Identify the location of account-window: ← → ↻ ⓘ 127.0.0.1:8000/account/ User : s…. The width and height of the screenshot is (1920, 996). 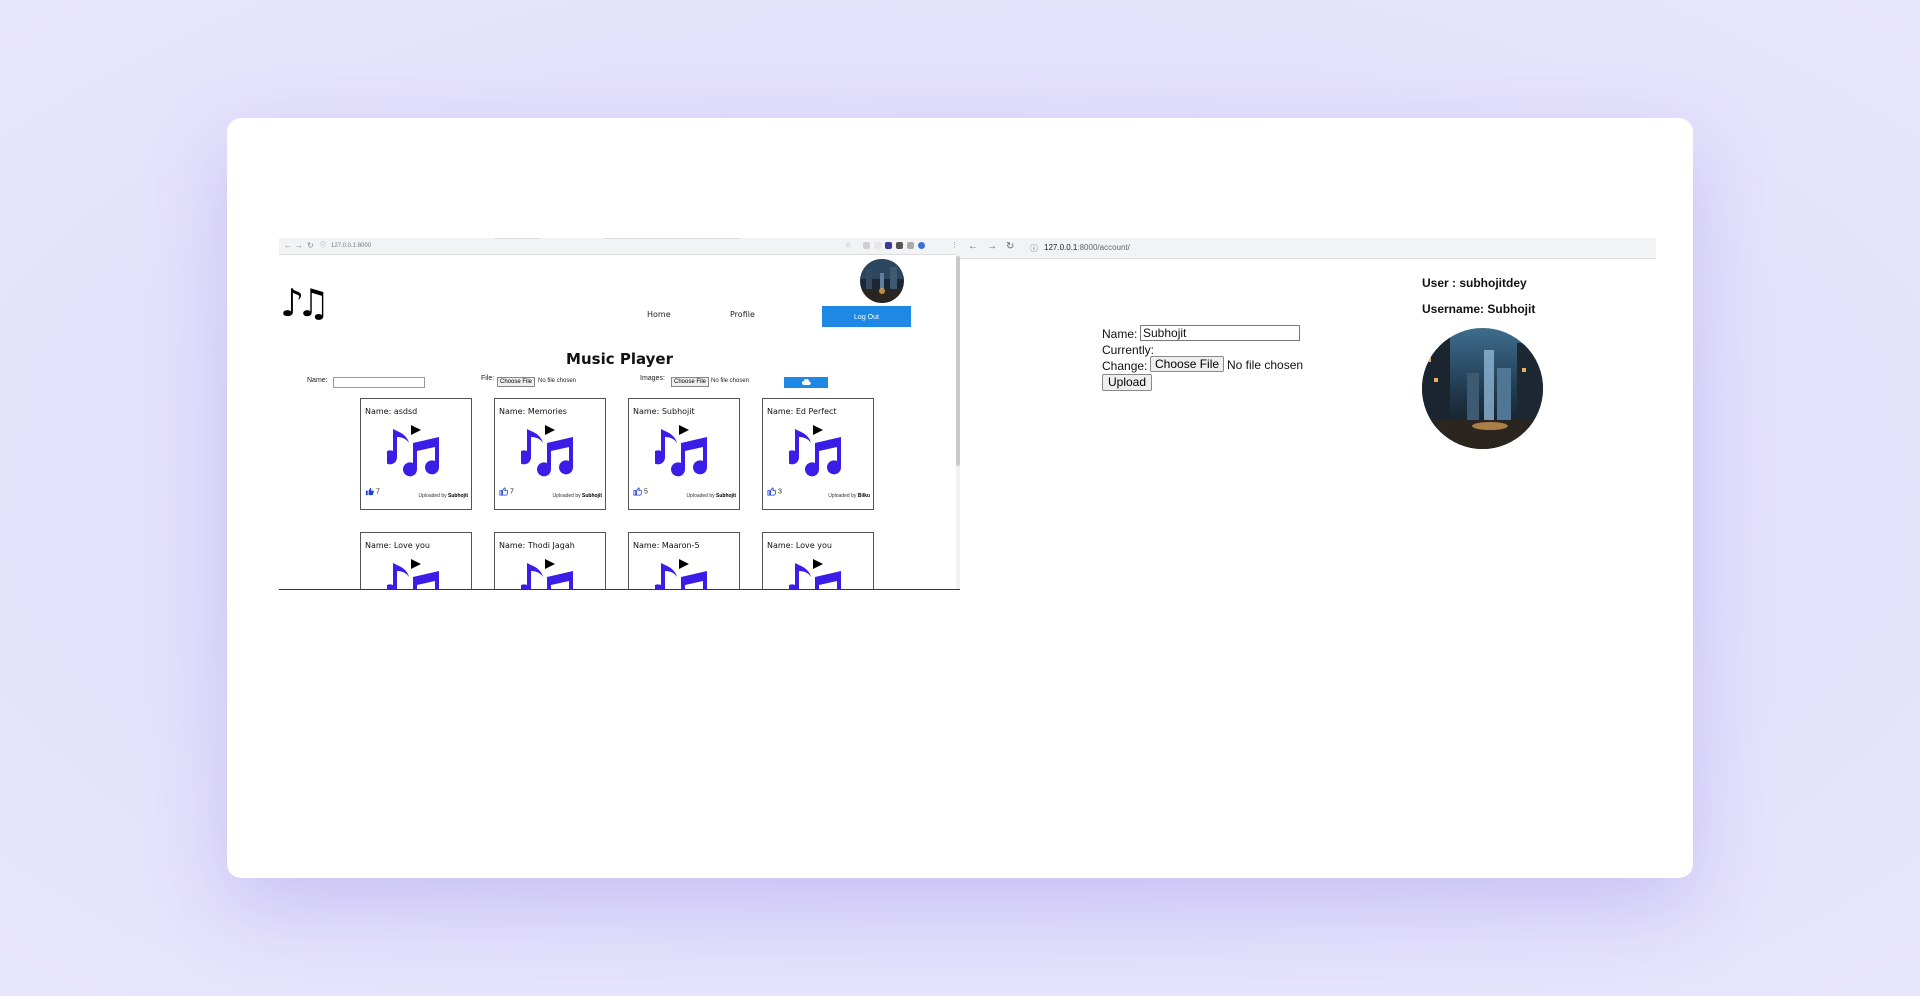
(1308, 414).